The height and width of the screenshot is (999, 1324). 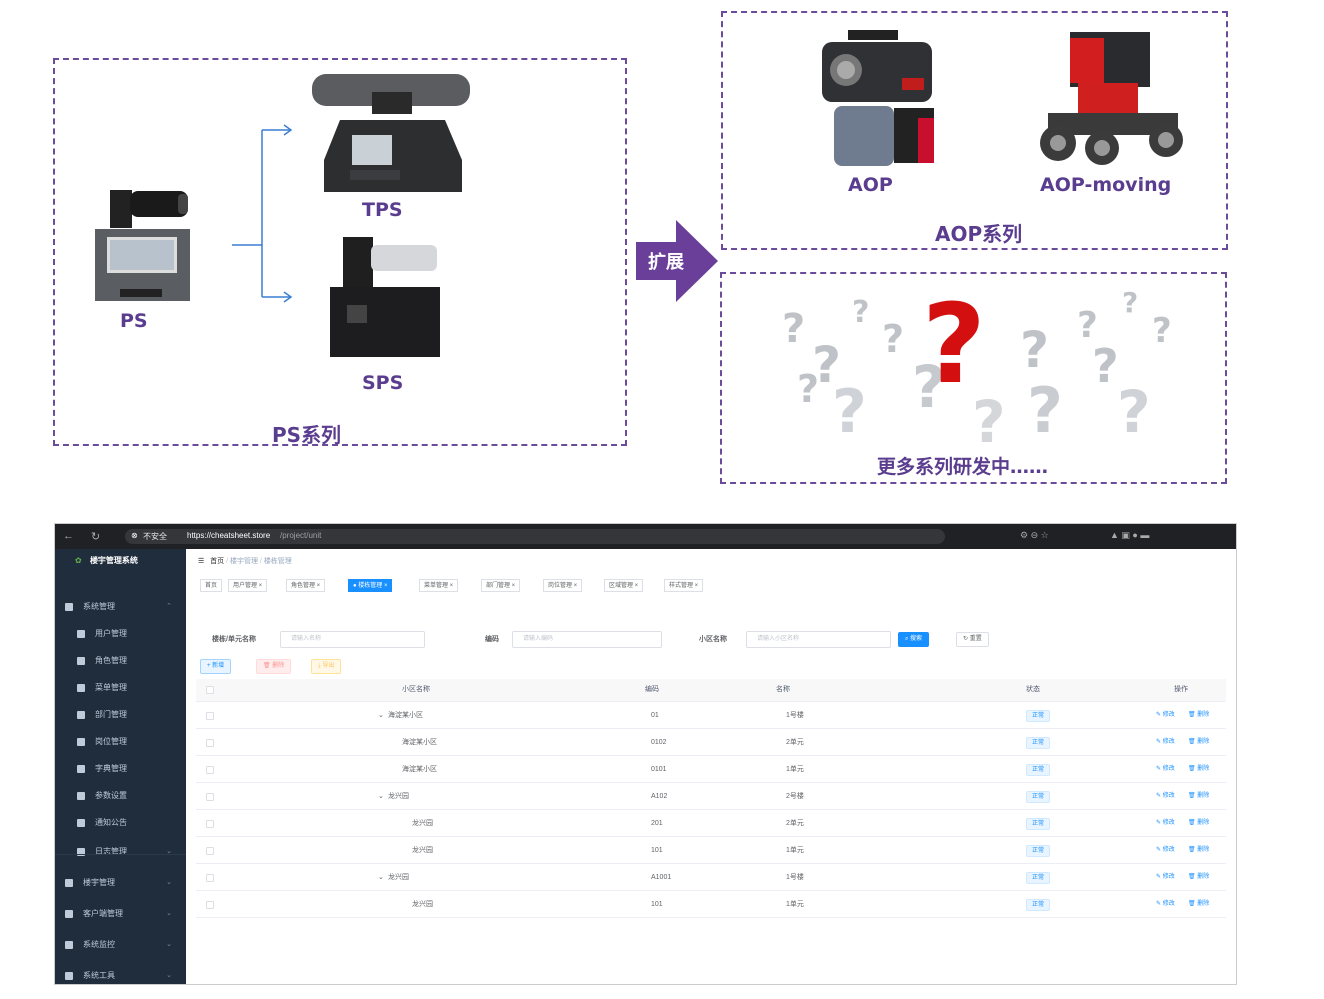 I want to click on reload-icon: ↻, so click(x=95, y=536).